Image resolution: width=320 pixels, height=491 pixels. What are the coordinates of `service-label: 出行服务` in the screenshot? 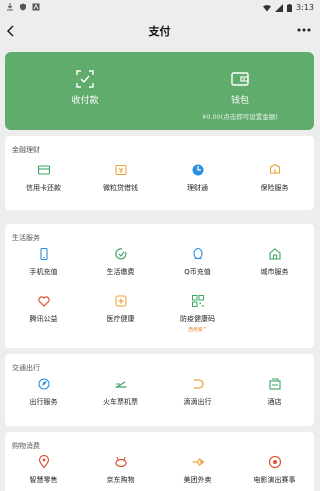 It's located at (43, 402).